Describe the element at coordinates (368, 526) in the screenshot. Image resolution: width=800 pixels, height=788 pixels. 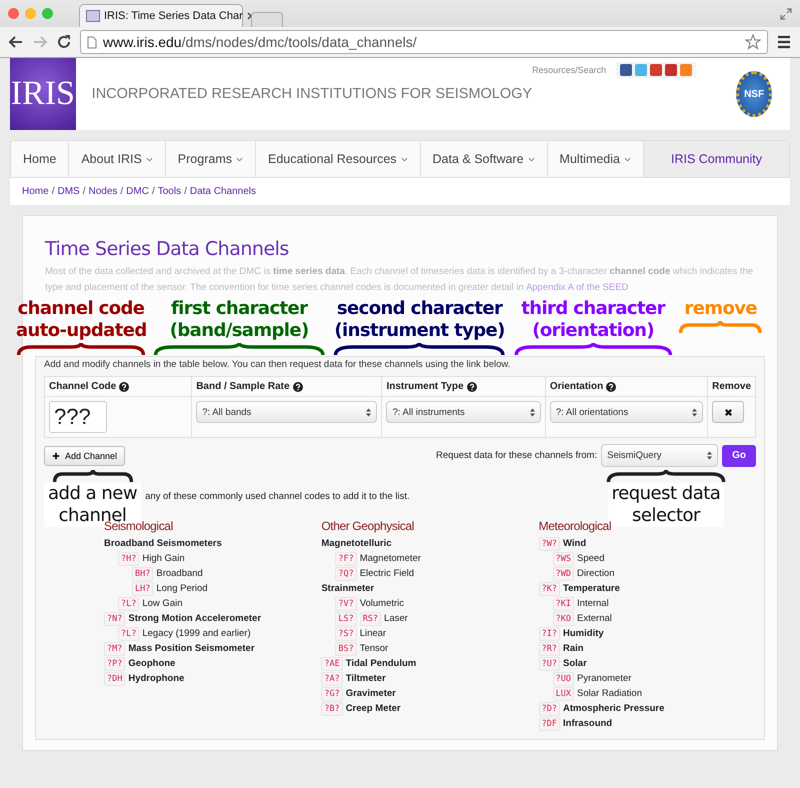
I see `category-heading: Other Geophysical` at that location.